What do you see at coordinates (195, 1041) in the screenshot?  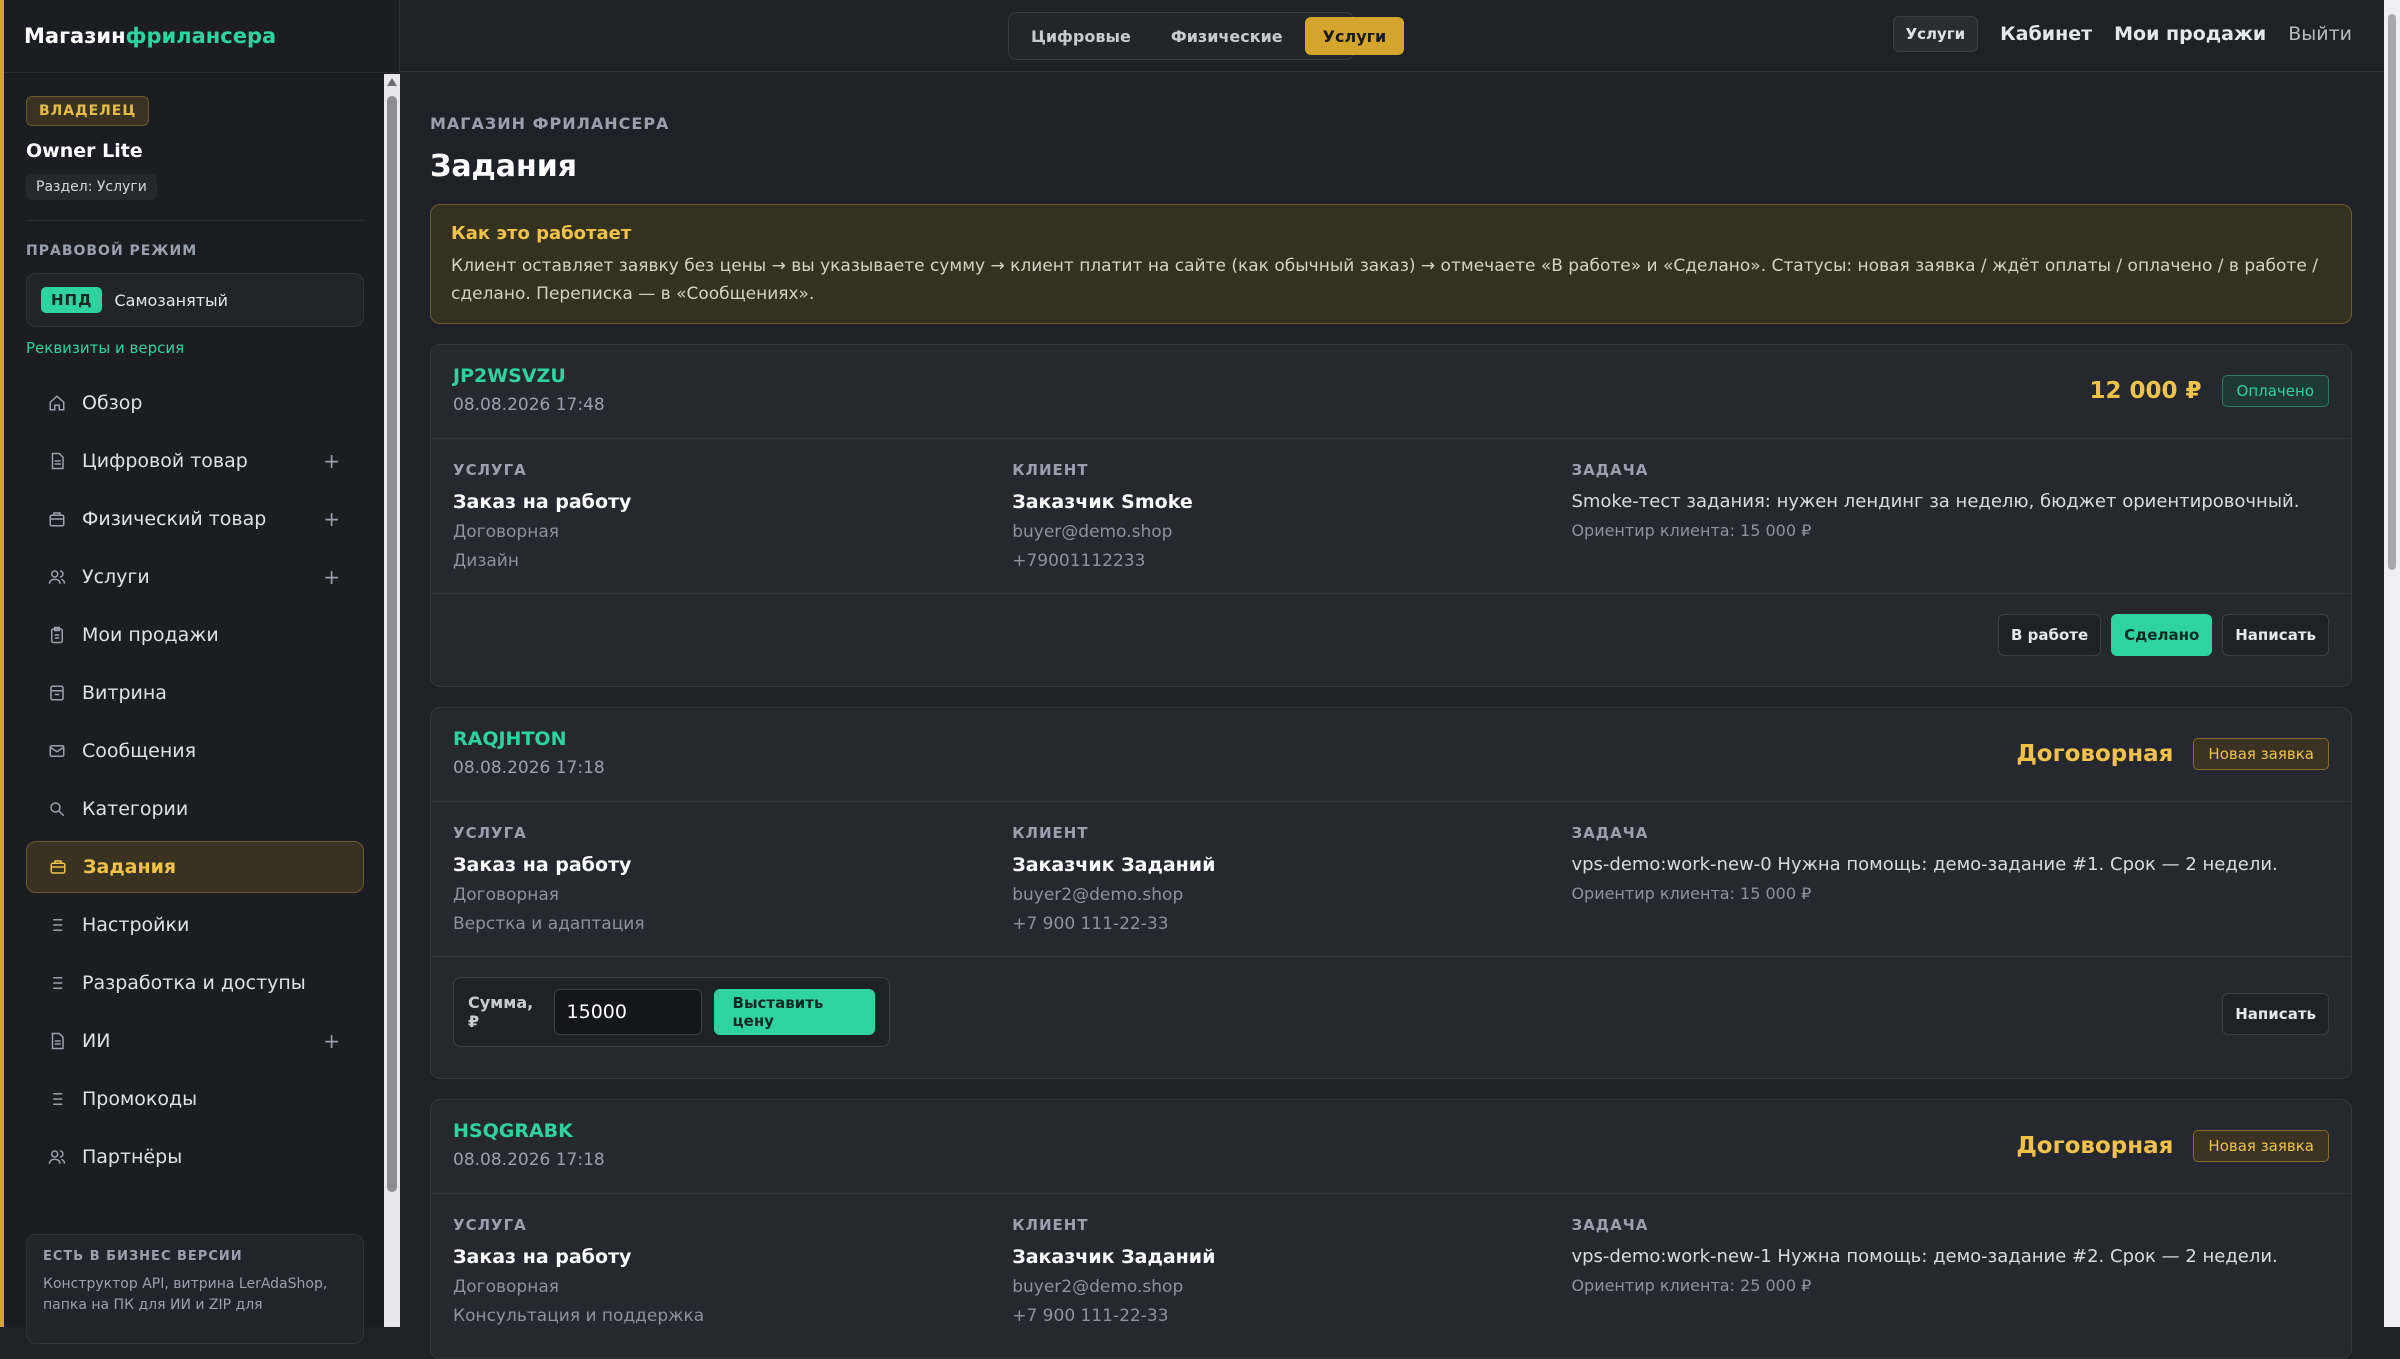 I see `sidebar-item-ai: ИИ +` at bounding box center [195, 1041].